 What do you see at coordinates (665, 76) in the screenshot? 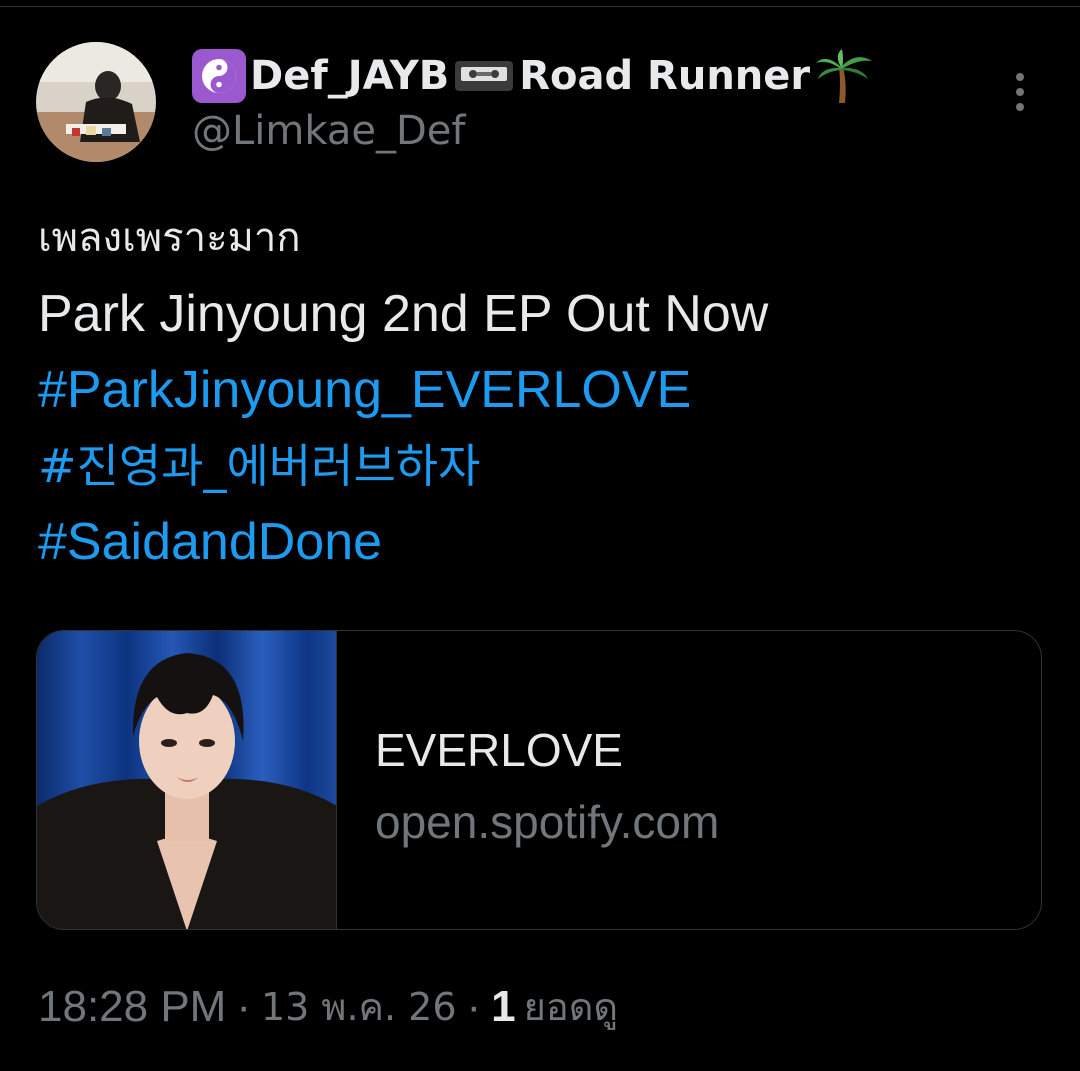
I see `display-name-suffix: Road Runner` at bounding box center [665, 76].